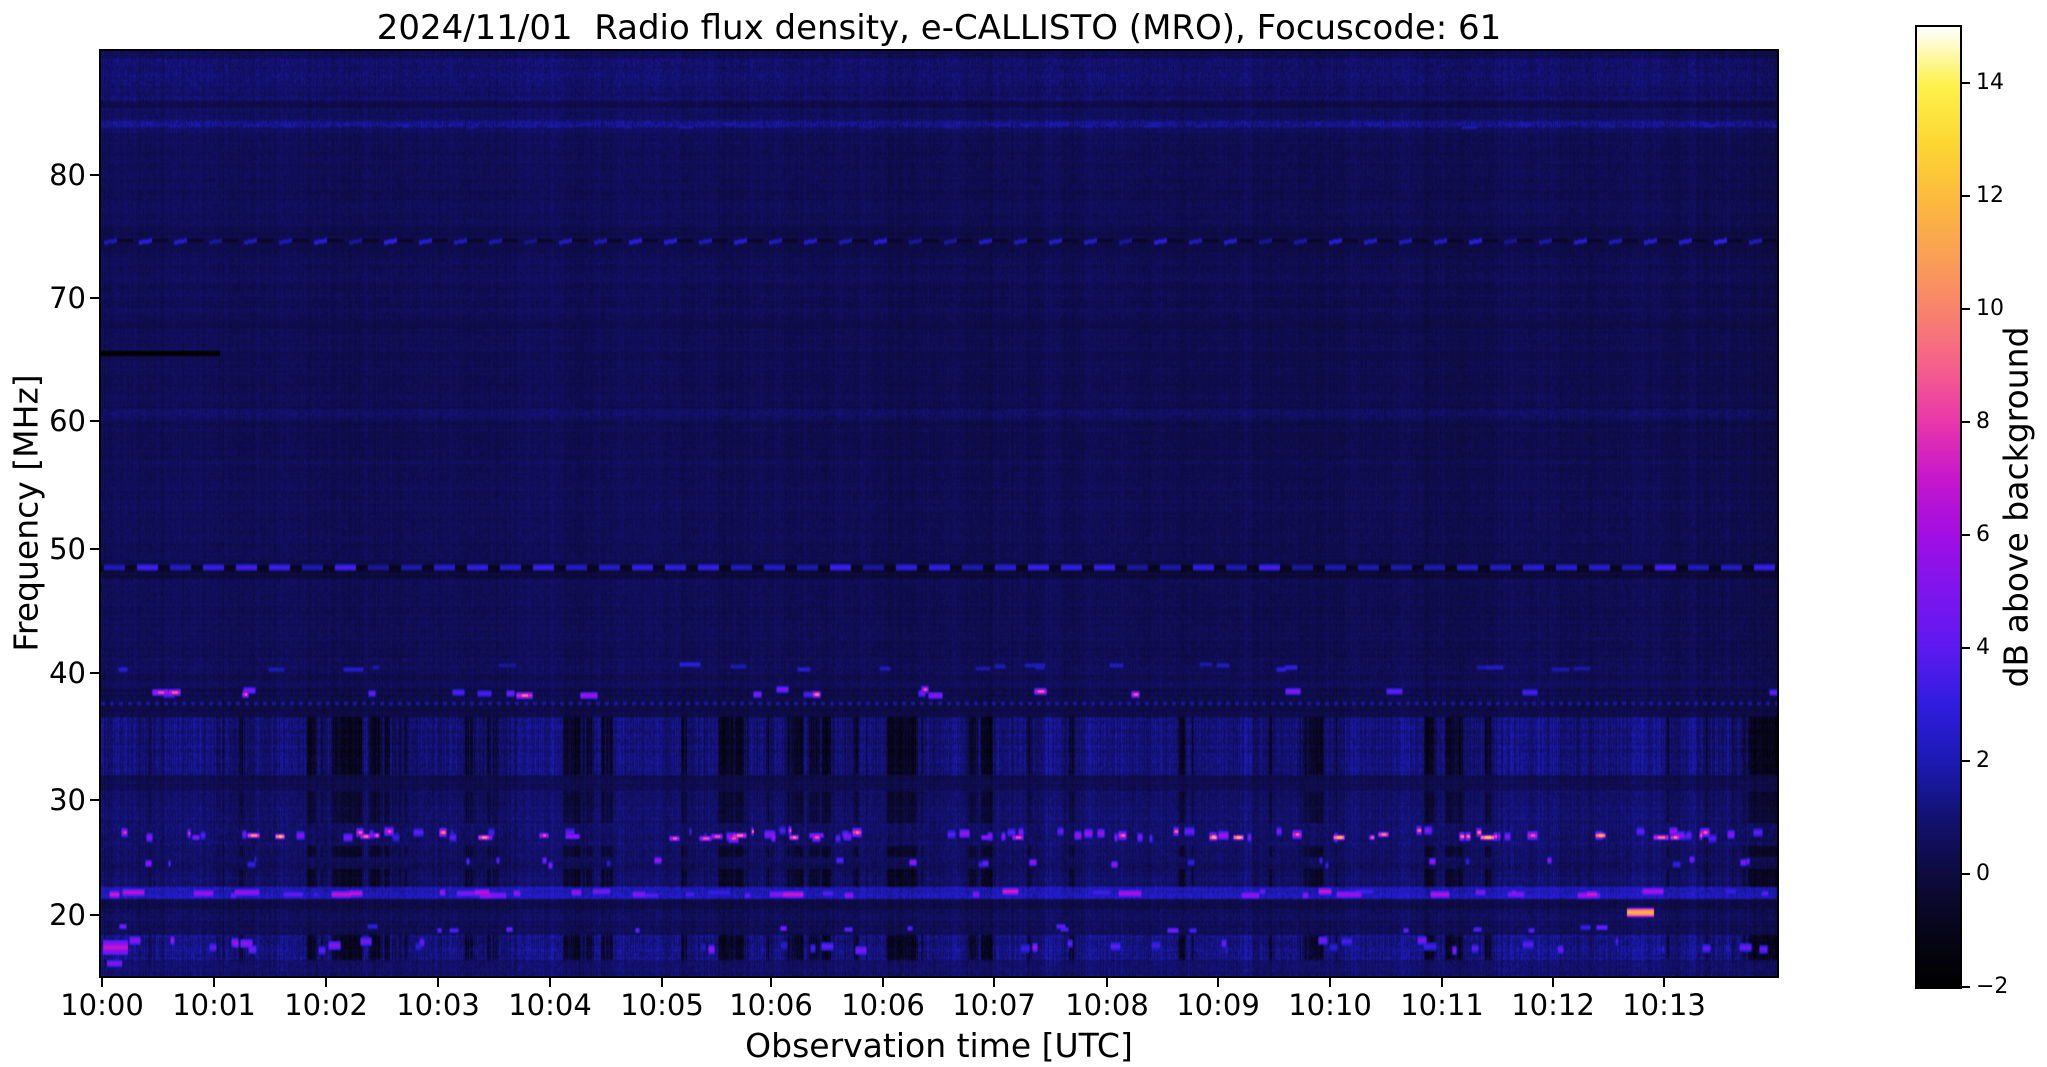 This screenshot has height=1067, width=2047. I want to click on y-tick-label: 30, so click(67, 800).